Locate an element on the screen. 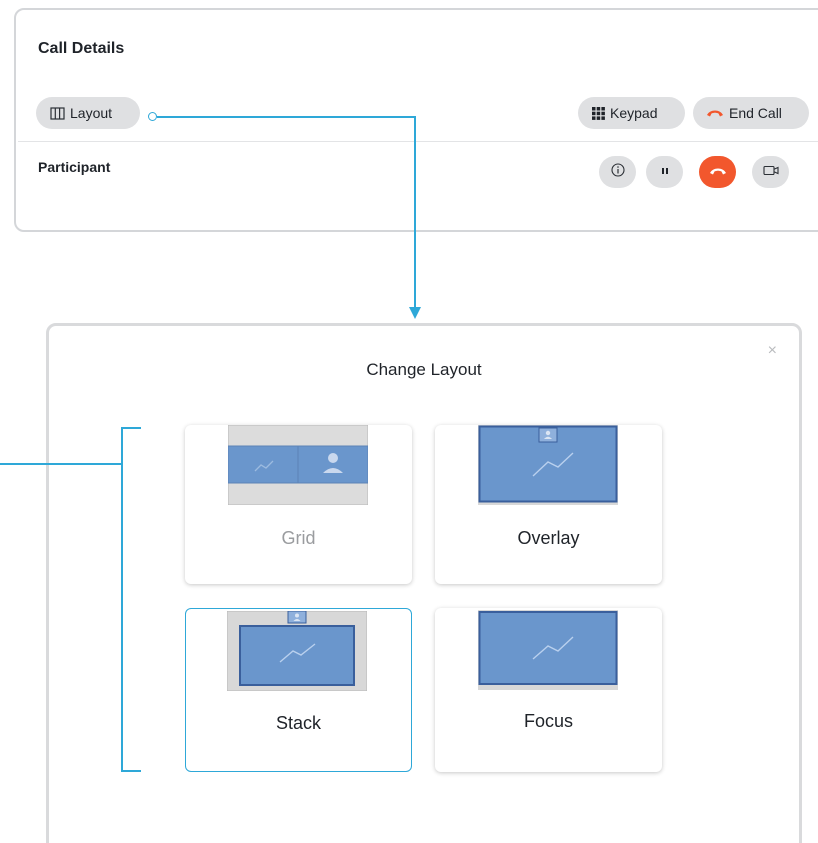 The image size is (818, 843). connector-line-horizontal is located at coordinates (286, 117).